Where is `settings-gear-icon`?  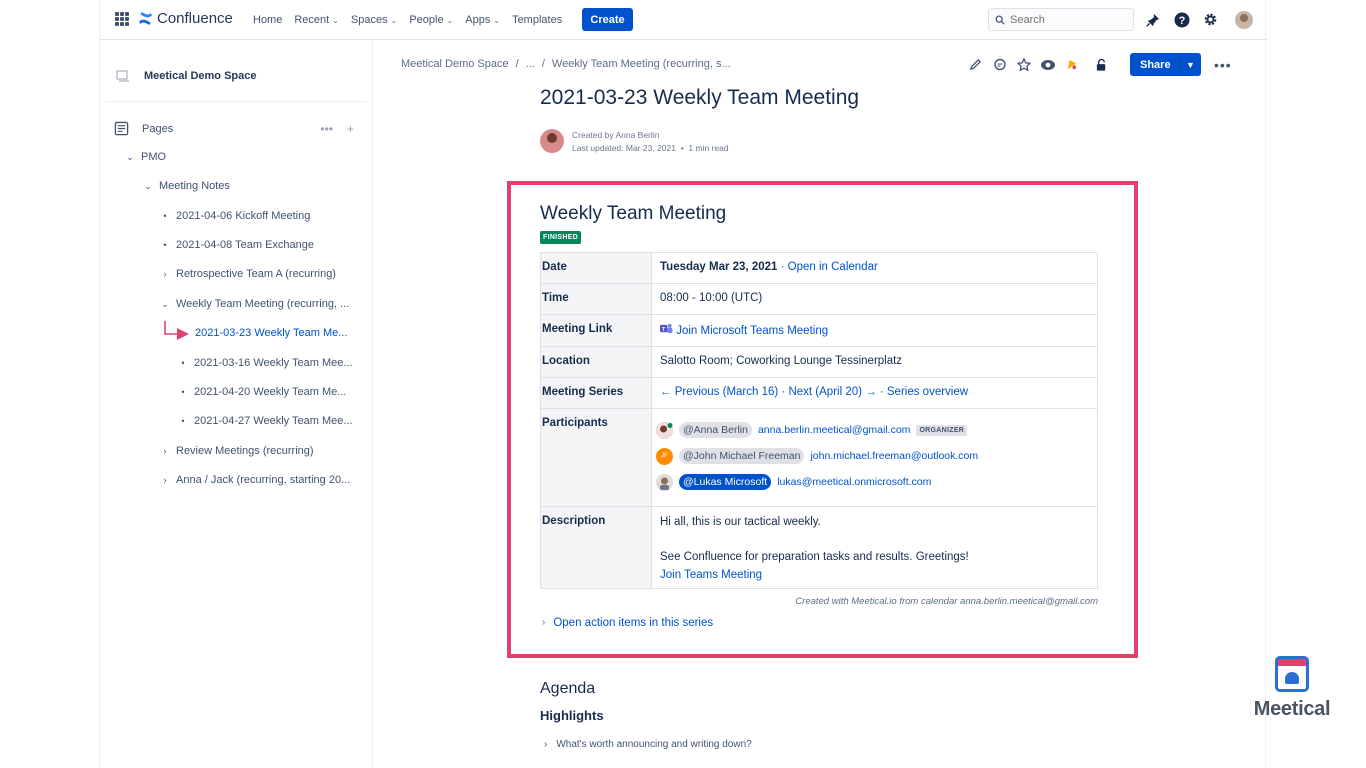
settings-gear-icon is located at coordinates (1210, 19).